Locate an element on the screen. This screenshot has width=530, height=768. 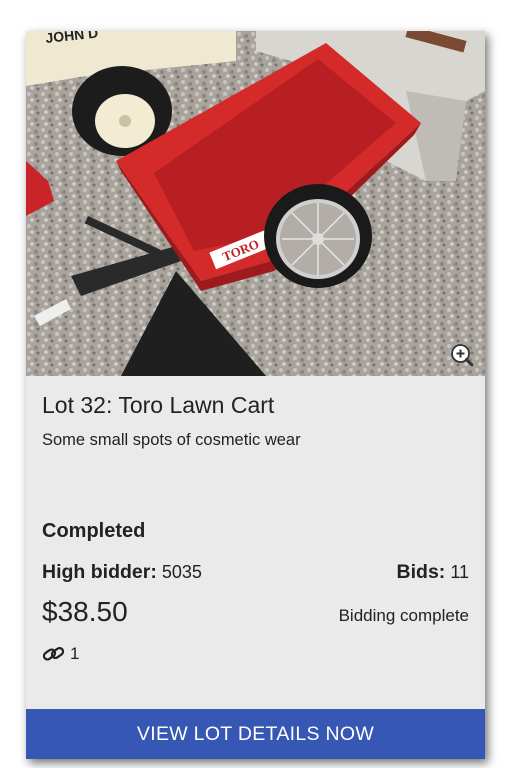
lot-status: Completed is located at coordinates (94, 531).